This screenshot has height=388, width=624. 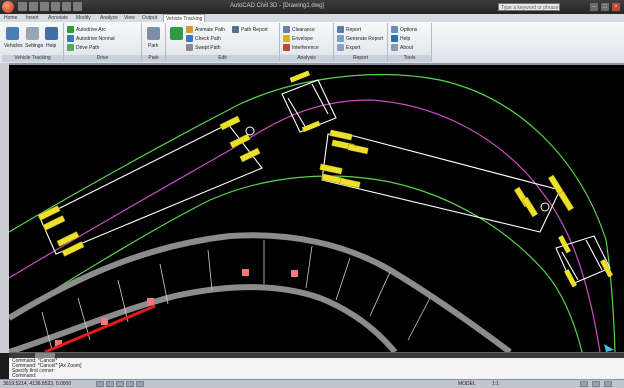 I want to click on interference-button: Interference, so click(x=301, y=47).